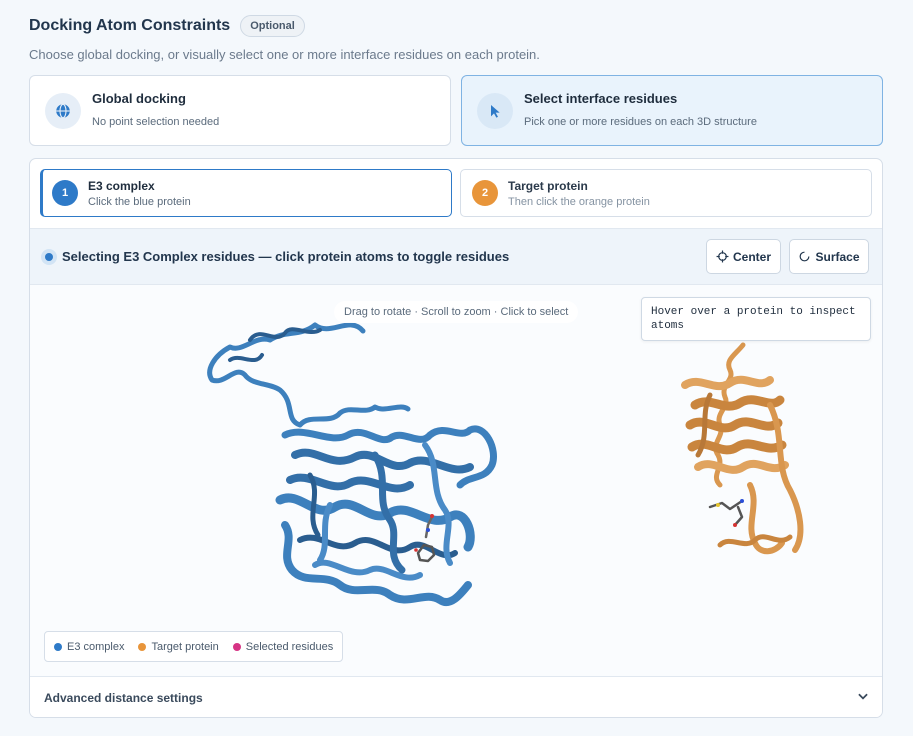 The image size is (913, 736). Describe the element at coordinates (65, 193) in the screenshot. I see `step-number-1: 1` at that location.